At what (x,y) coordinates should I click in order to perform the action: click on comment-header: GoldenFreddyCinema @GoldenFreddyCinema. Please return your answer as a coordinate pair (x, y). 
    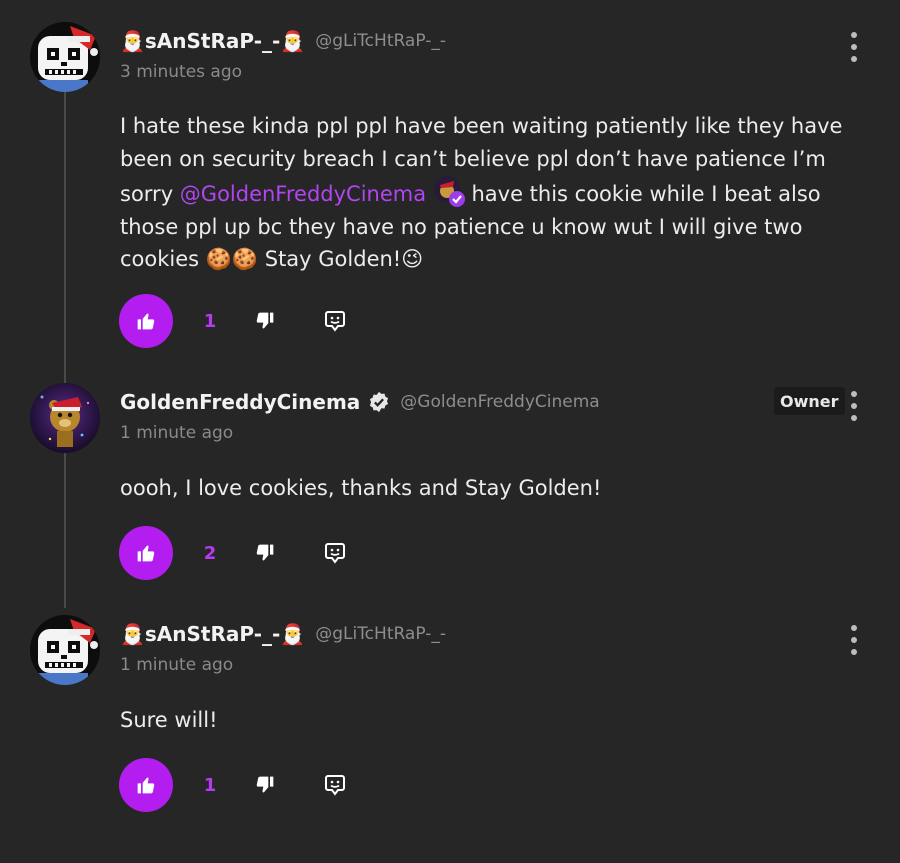
    Looking at the image, I should click on (360, 402).